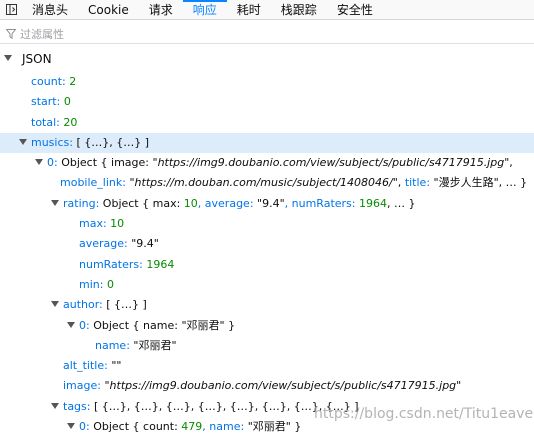 This screenshot has height=437, width=534. What do you see at coordinates (267, 59) in the screenshot?
I see `json-section-header: JSON` at bounding box center [267, 59].